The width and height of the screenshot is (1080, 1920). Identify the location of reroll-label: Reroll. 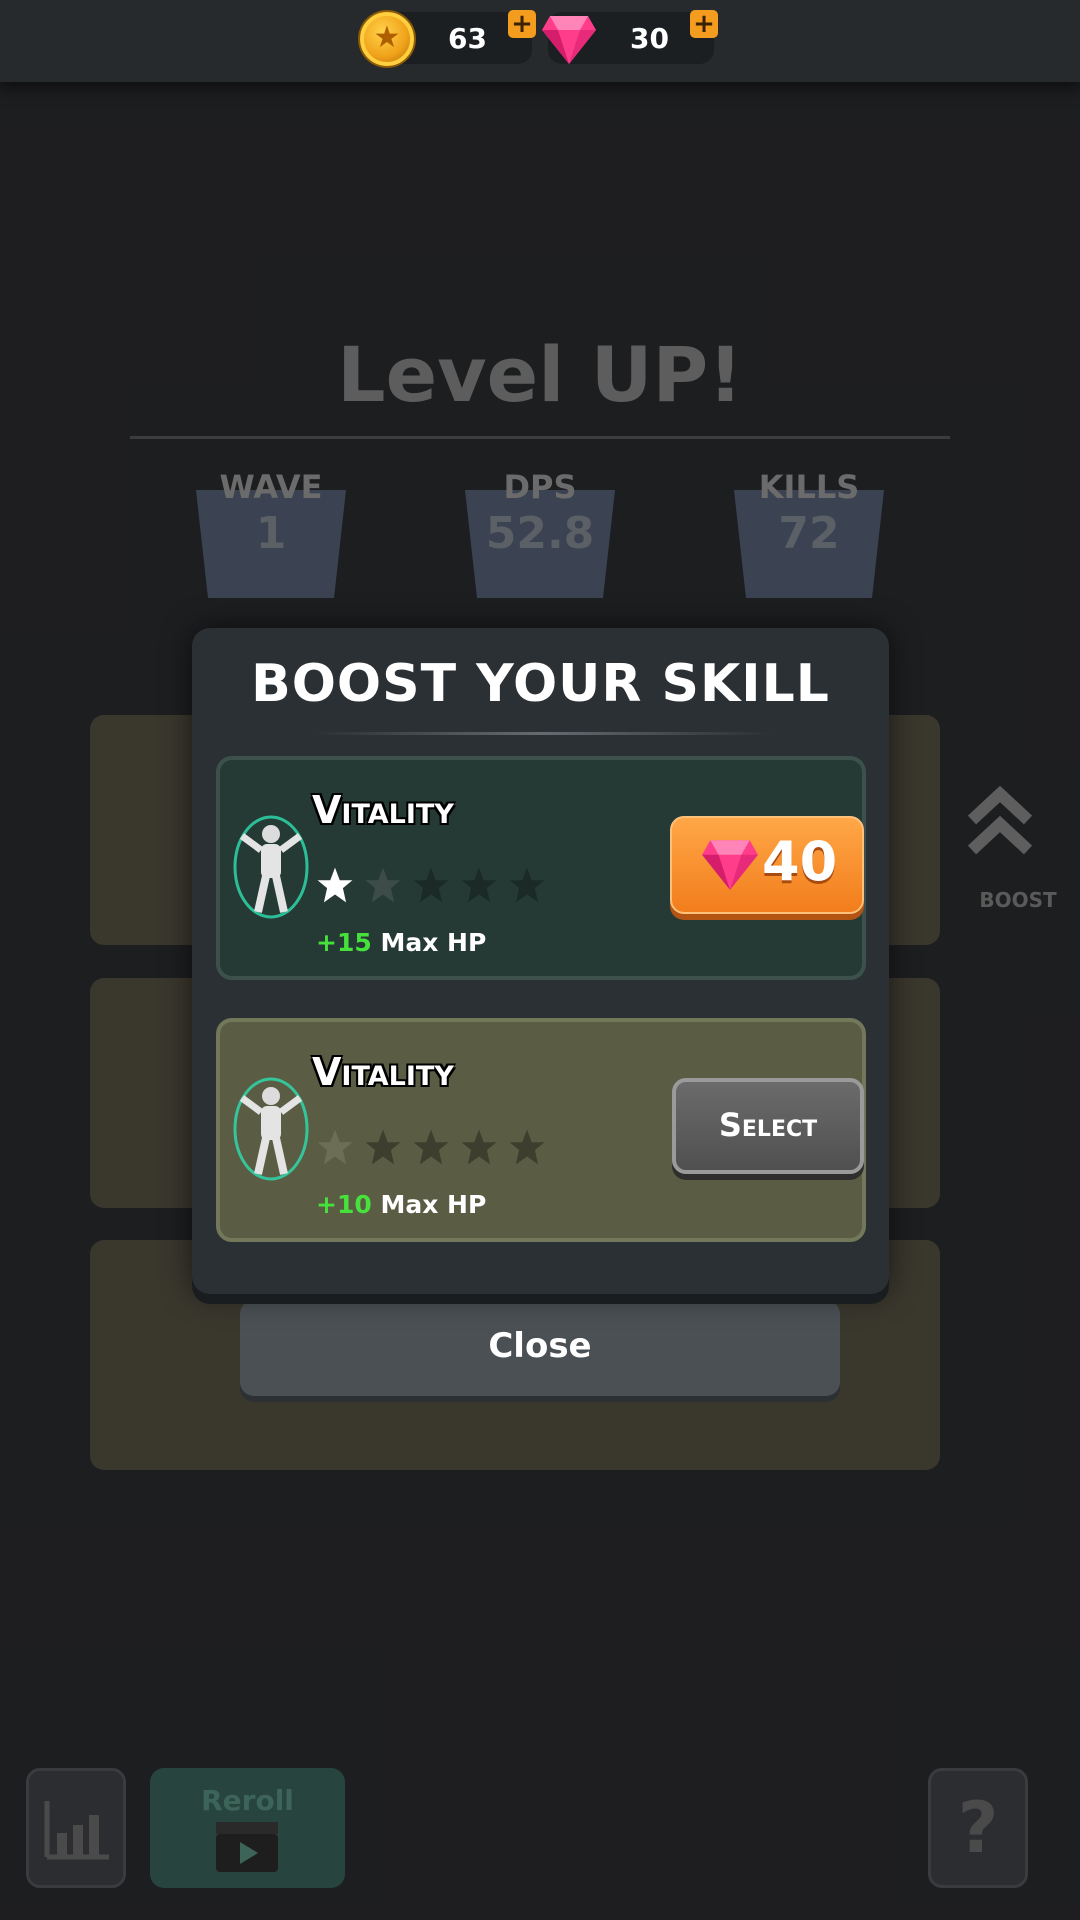
(247, 1800).